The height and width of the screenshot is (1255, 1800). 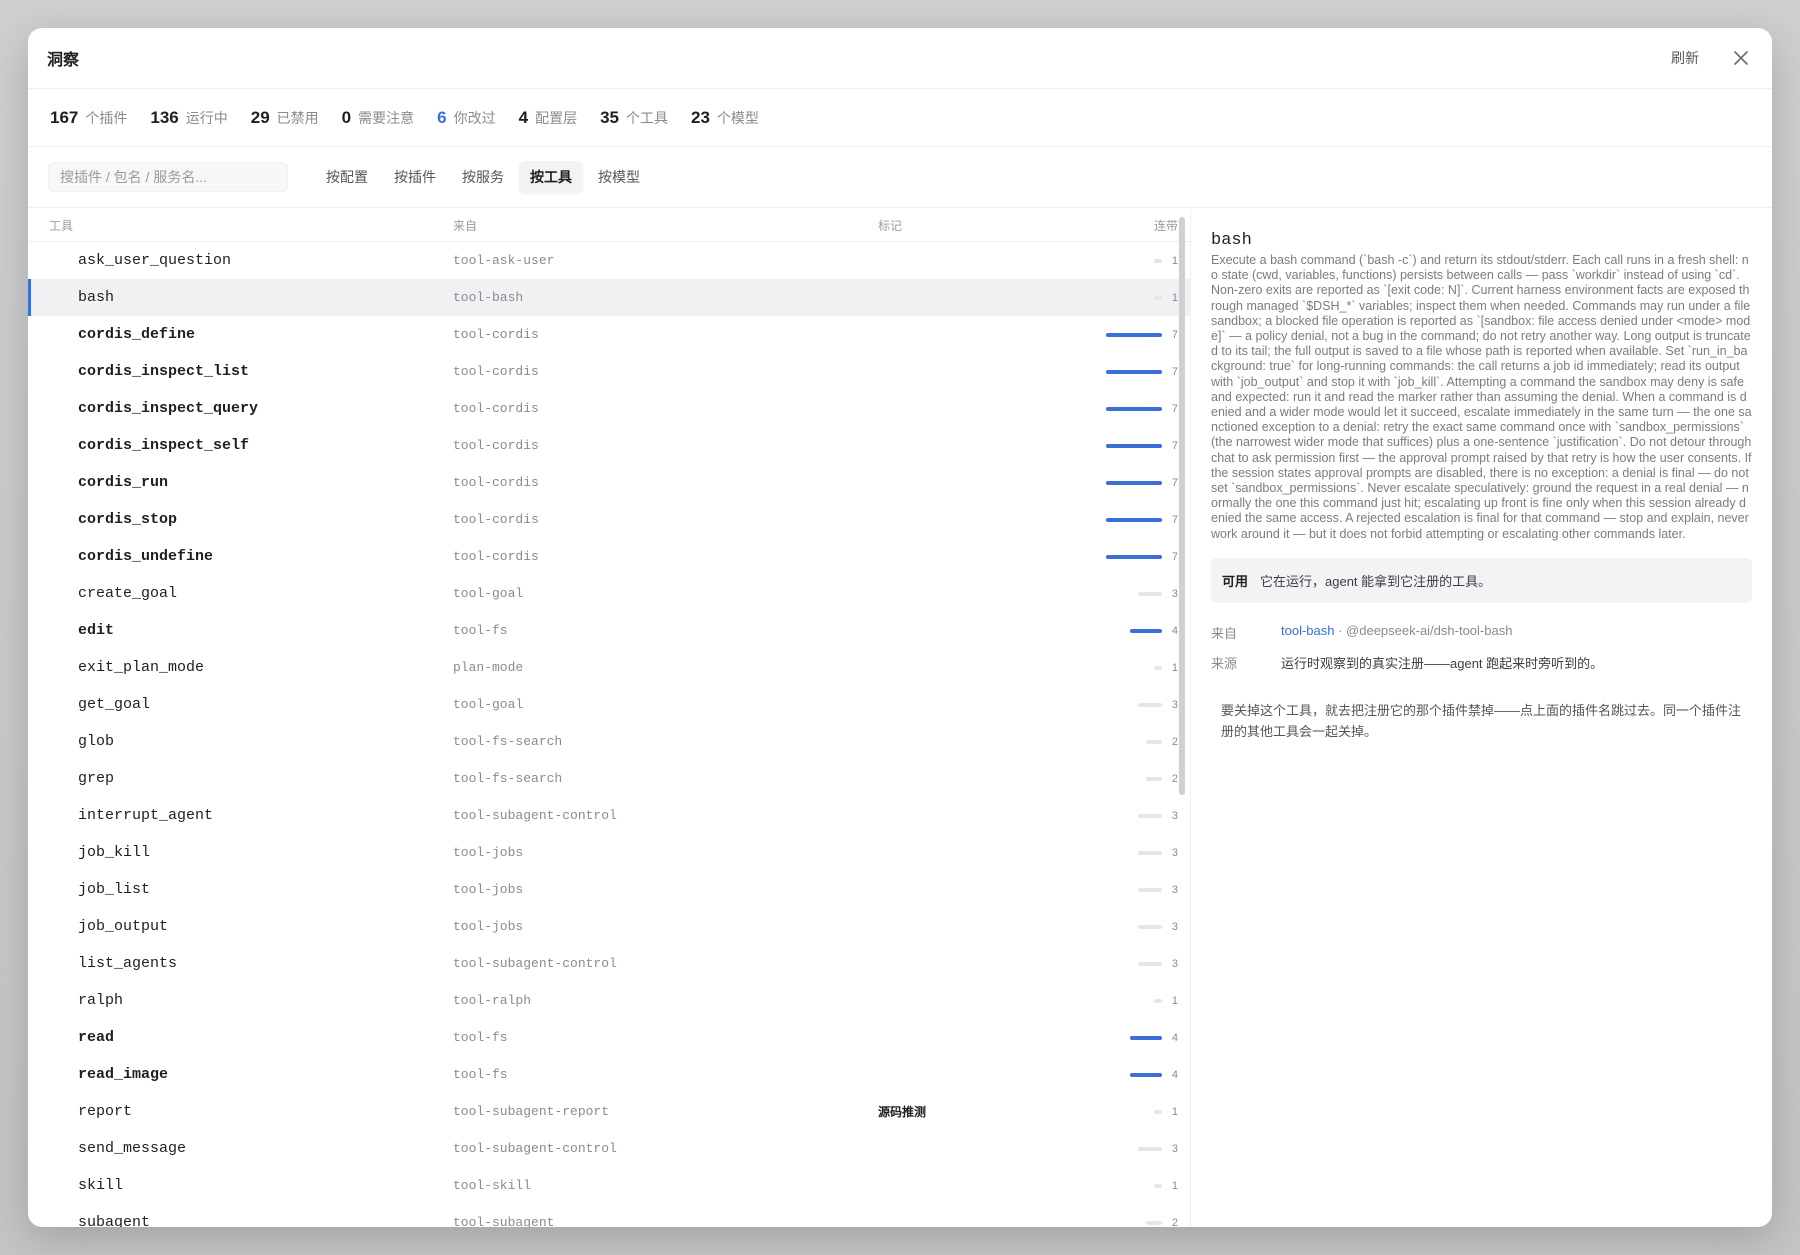 What do you see at coordinates (504, 1221) in the screenshot?
I see `tool-source: tool-subagent` at bounding box center [504, 1221].